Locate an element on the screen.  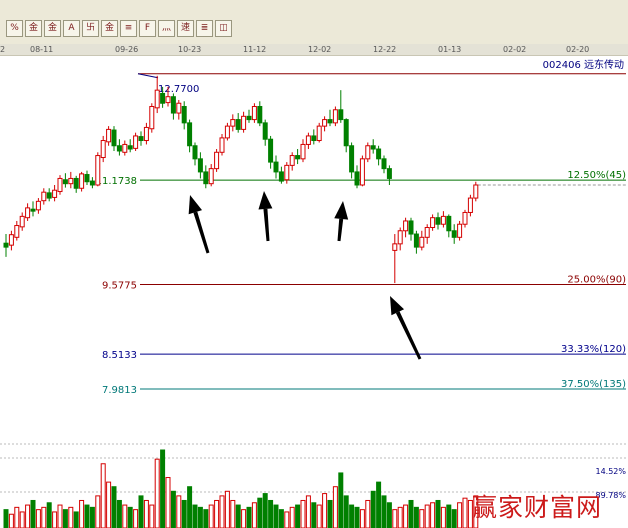
volume-pct-top: 14.52% is located at coordinates (610, 471).